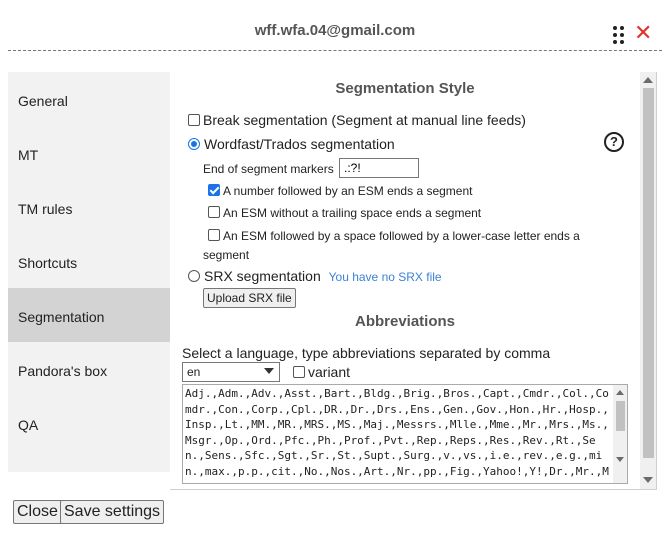 Image resolution: width=670 pixels, height=536 pixels. Describe the element at coordinates (385, 277) in the screenshot. I see `srx-note: You have no SRX file` at that location.